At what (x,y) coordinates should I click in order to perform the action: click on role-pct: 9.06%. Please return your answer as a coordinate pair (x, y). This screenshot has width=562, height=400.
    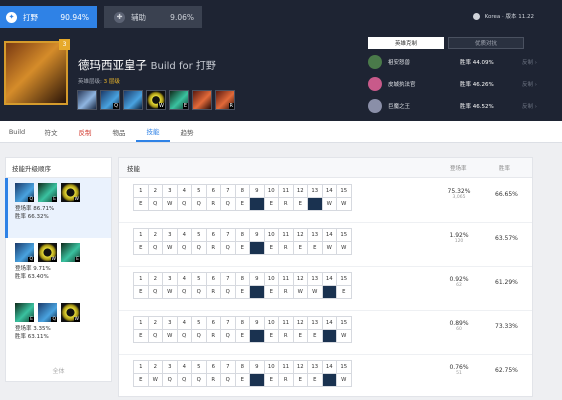
    Looking at the image, I should click on (182, 17).